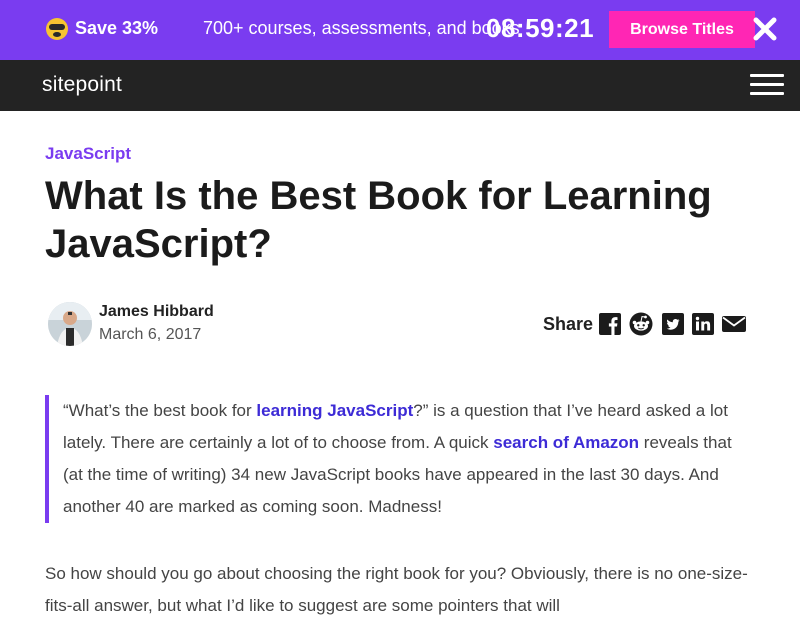 This screenshot has width=800, height=622. I want to click on linkedin-icon, so click(703, 324).